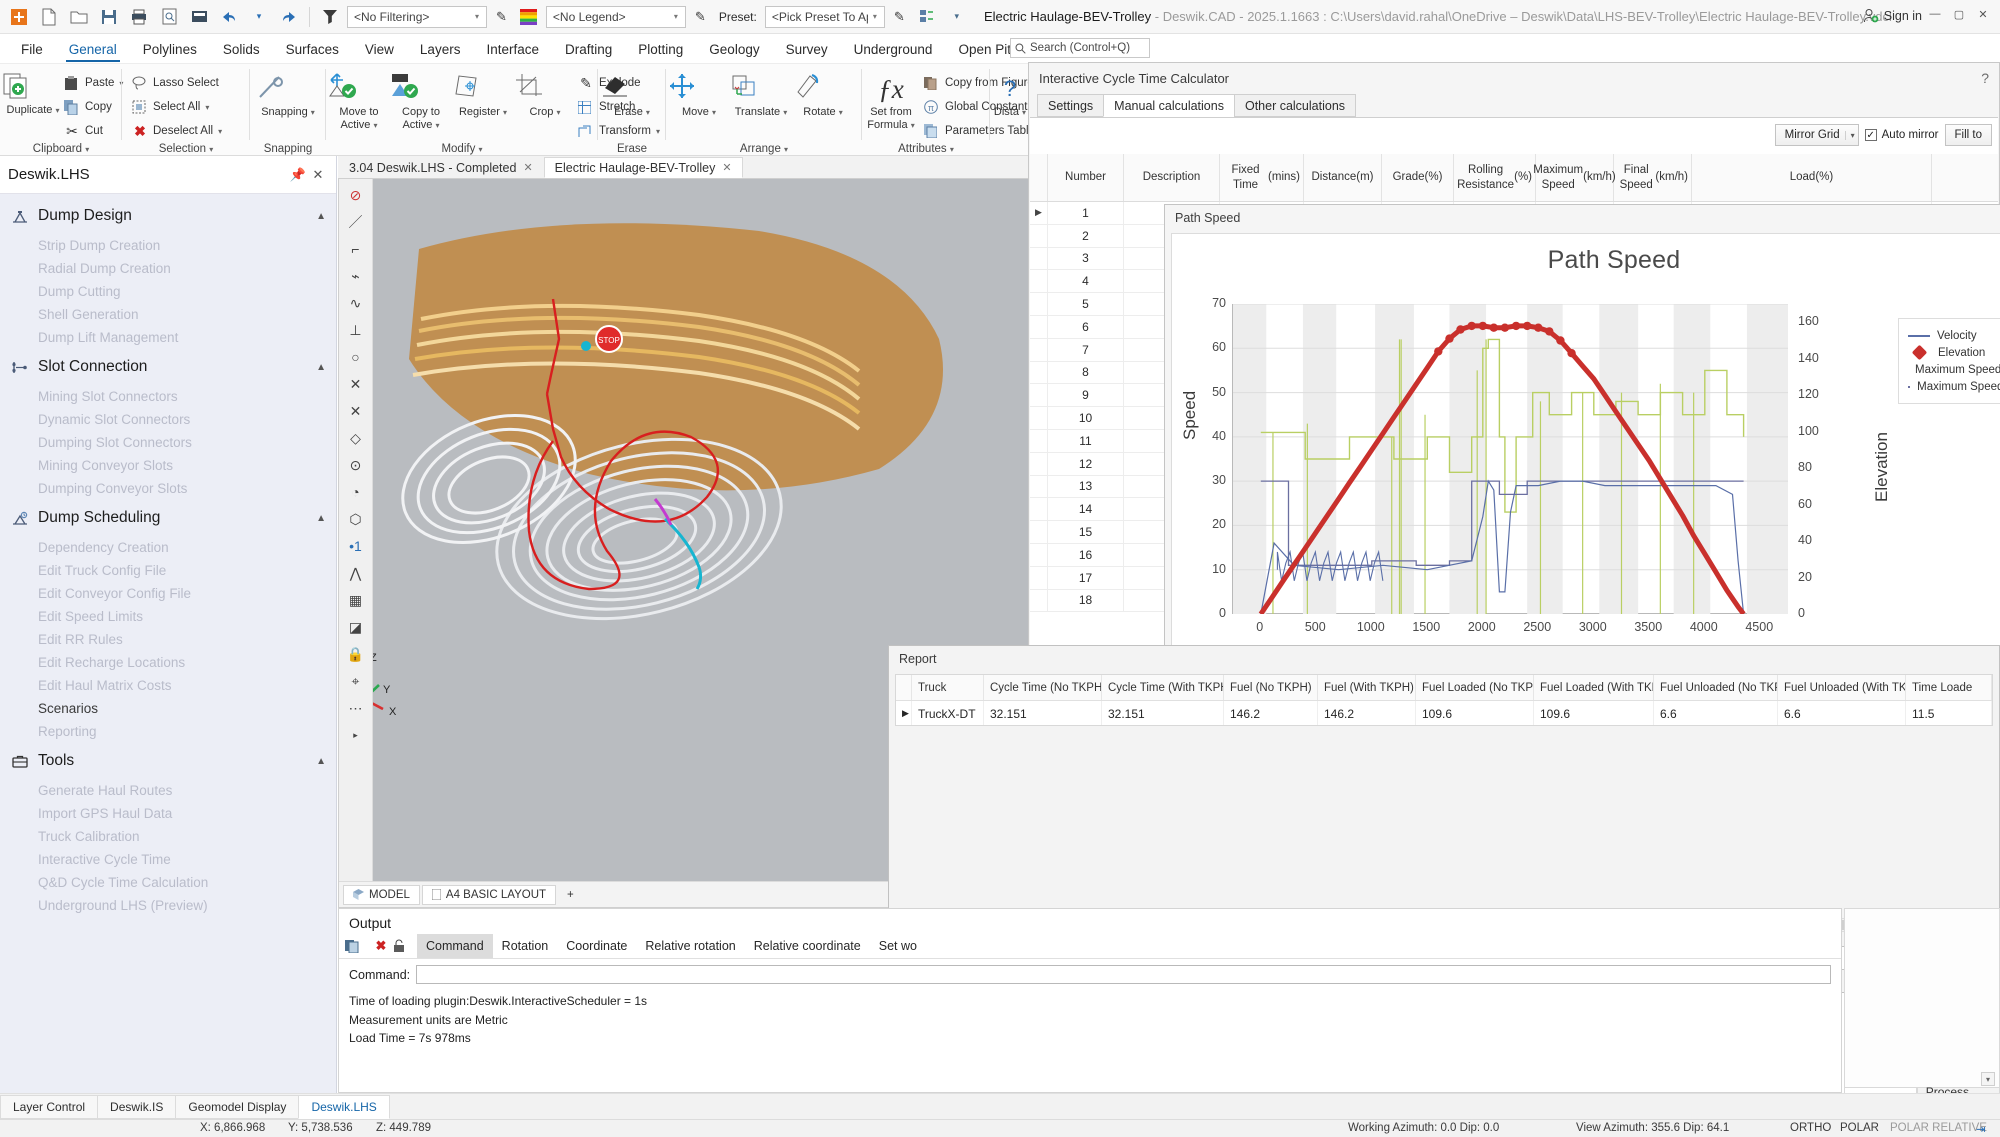 The width and height of the screenshot is (2000, 1137). Describe the element at coordinates (169, 17) in the screenshot. I see `print-preview-icon` at that location.